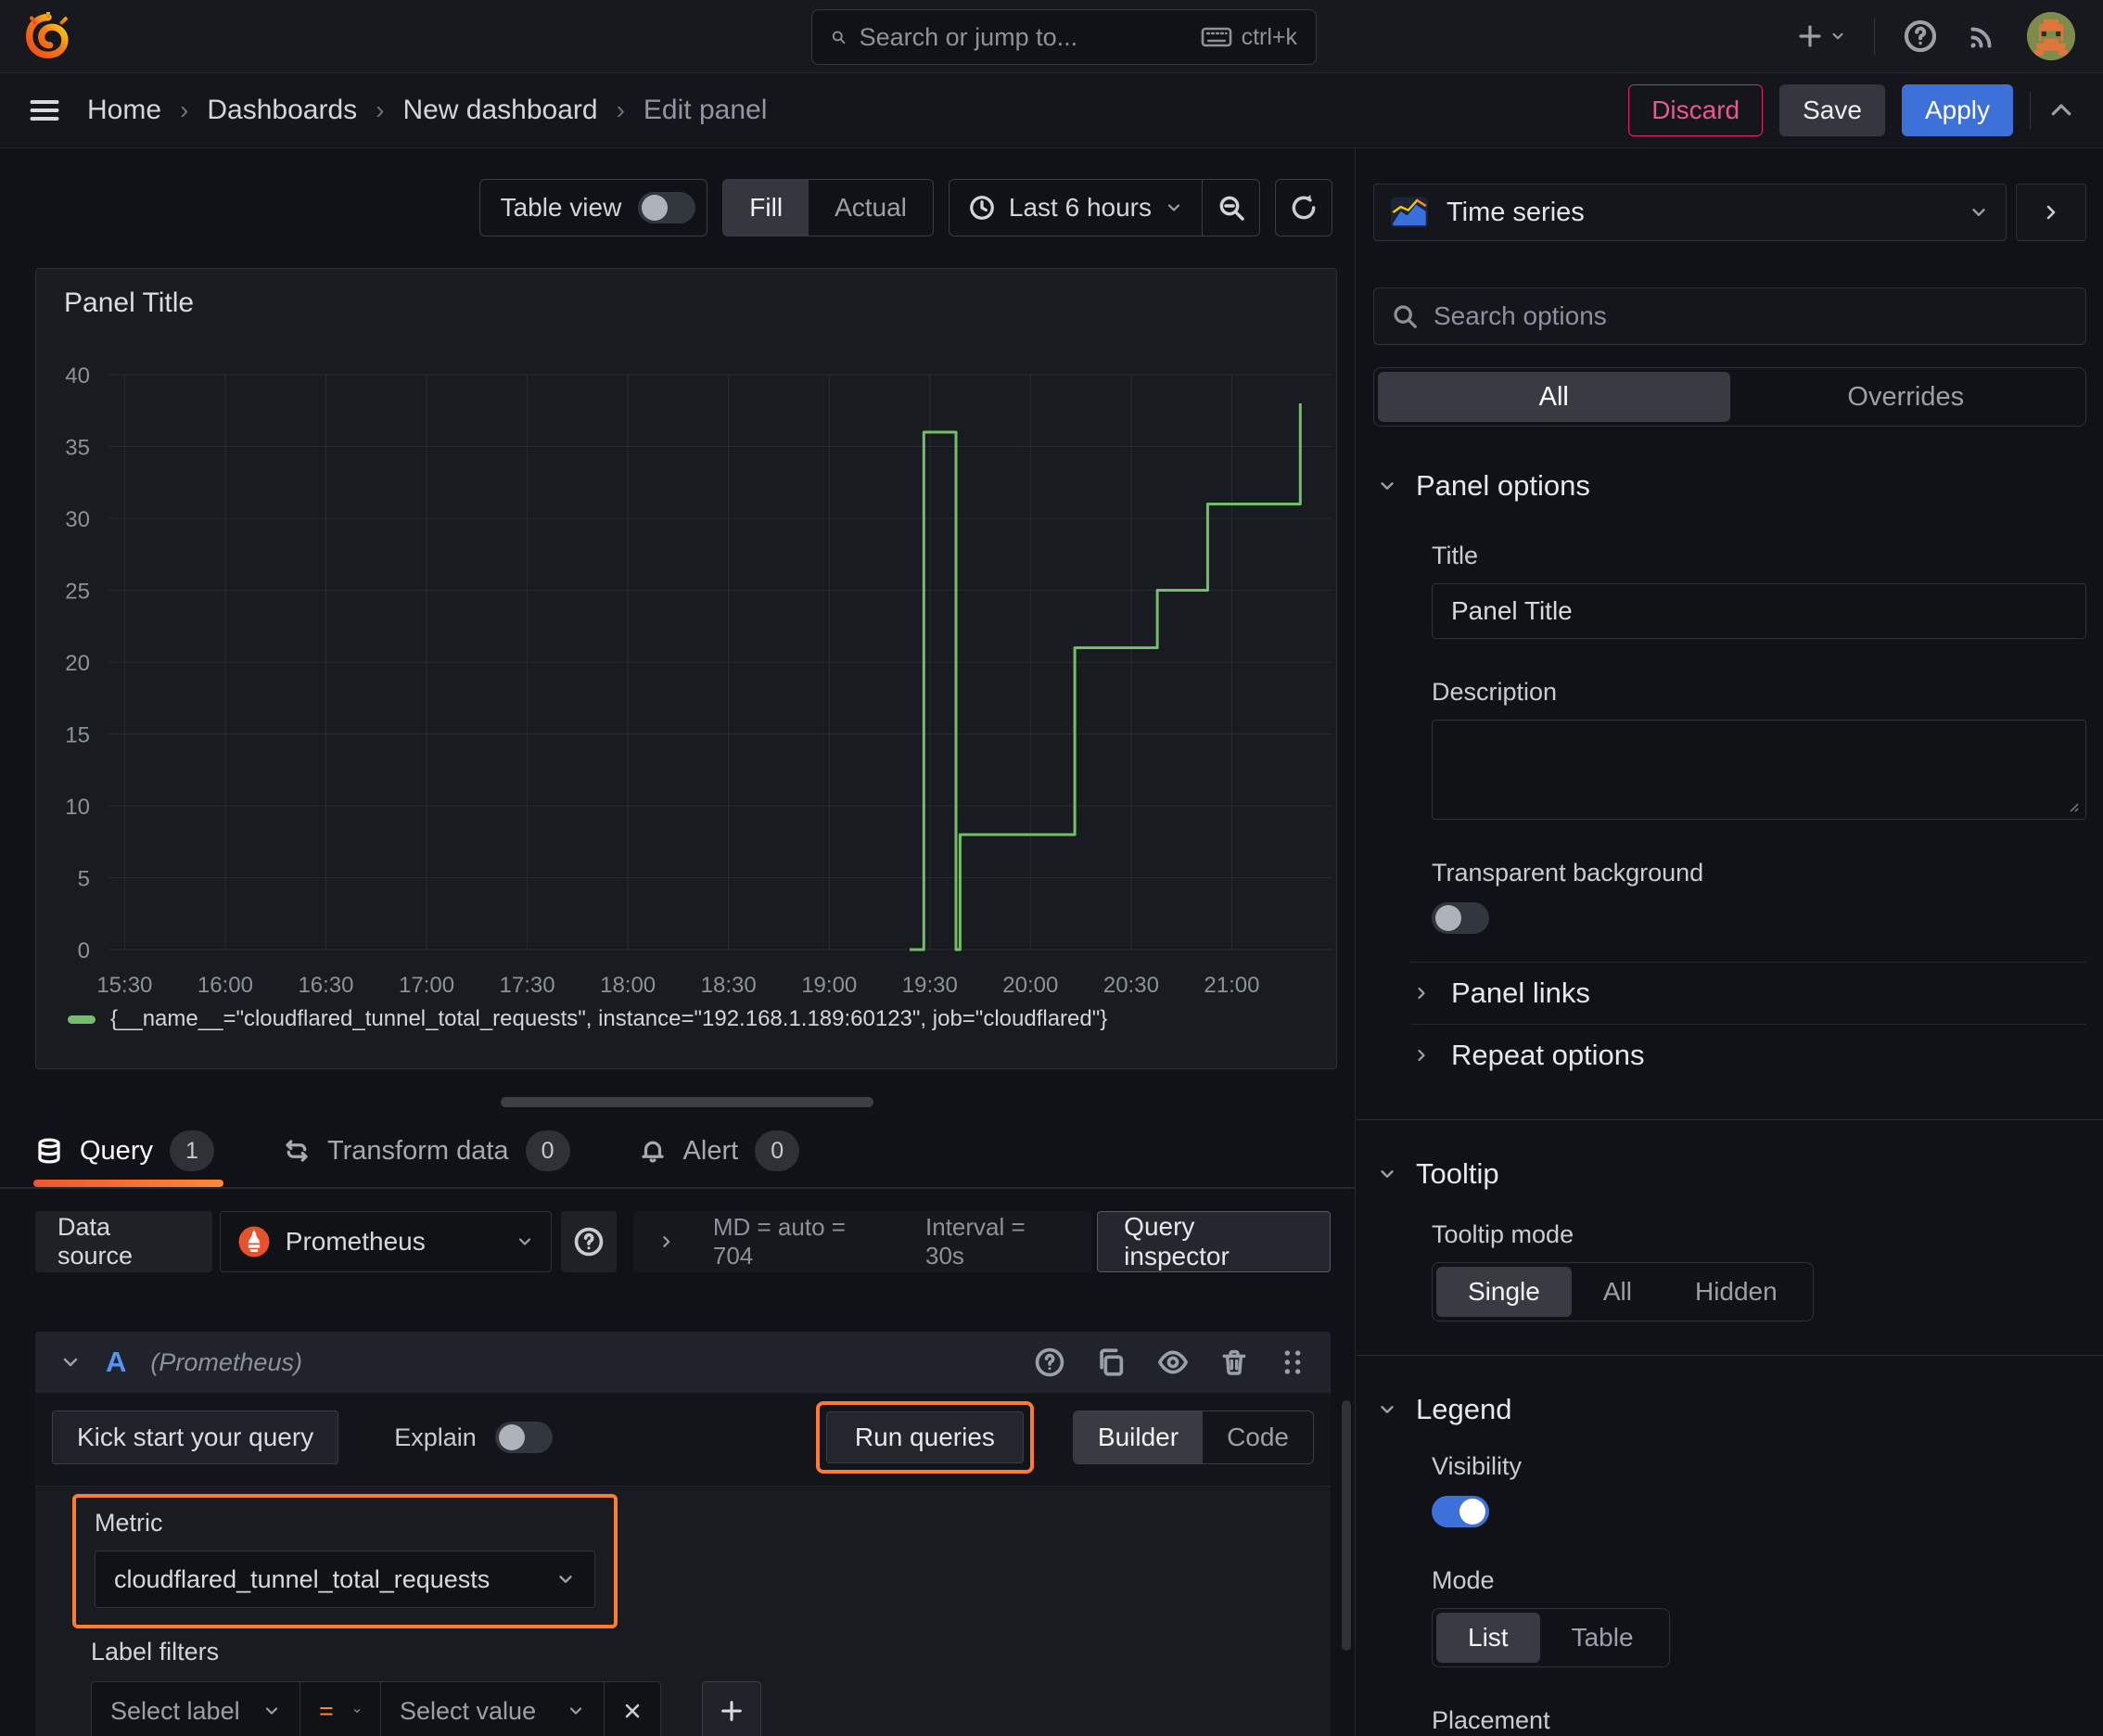 The width and height of the screenshot is (2103, 1736). Describe the element at coordinates (1554, 397) in the screenshot. I see `tab-all: All` at that location.